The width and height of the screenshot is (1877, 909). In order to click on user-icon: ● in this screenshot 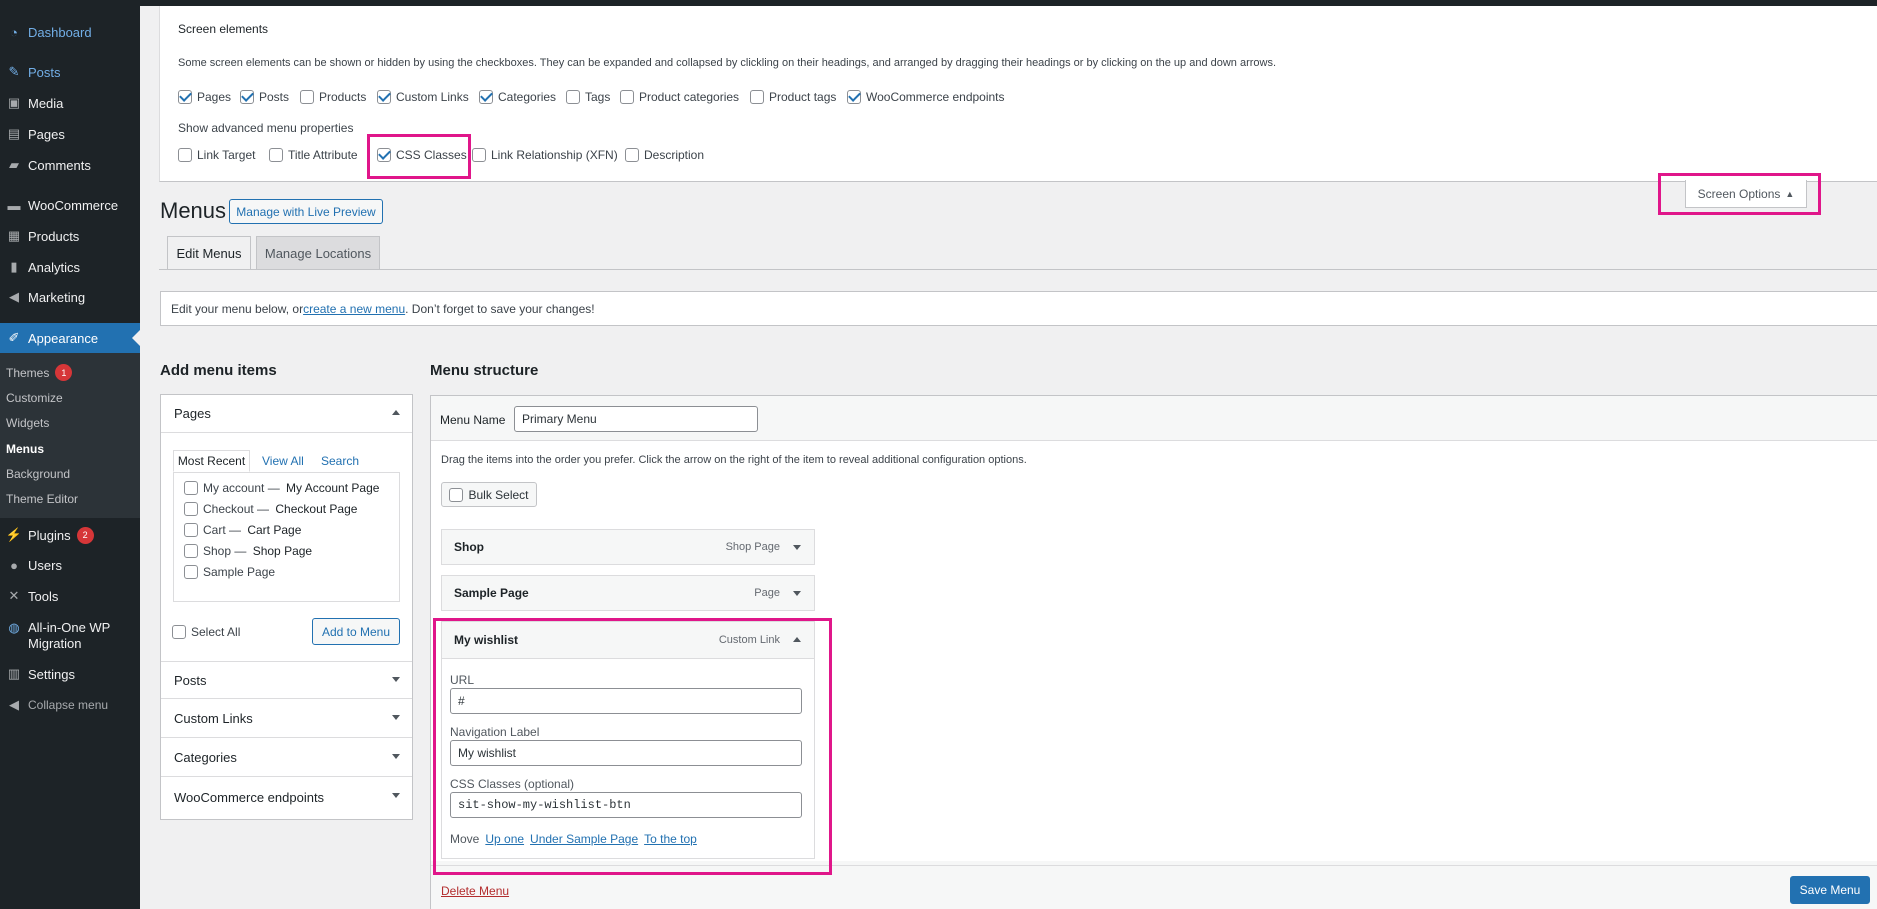, I will do `click(14, 565)`.